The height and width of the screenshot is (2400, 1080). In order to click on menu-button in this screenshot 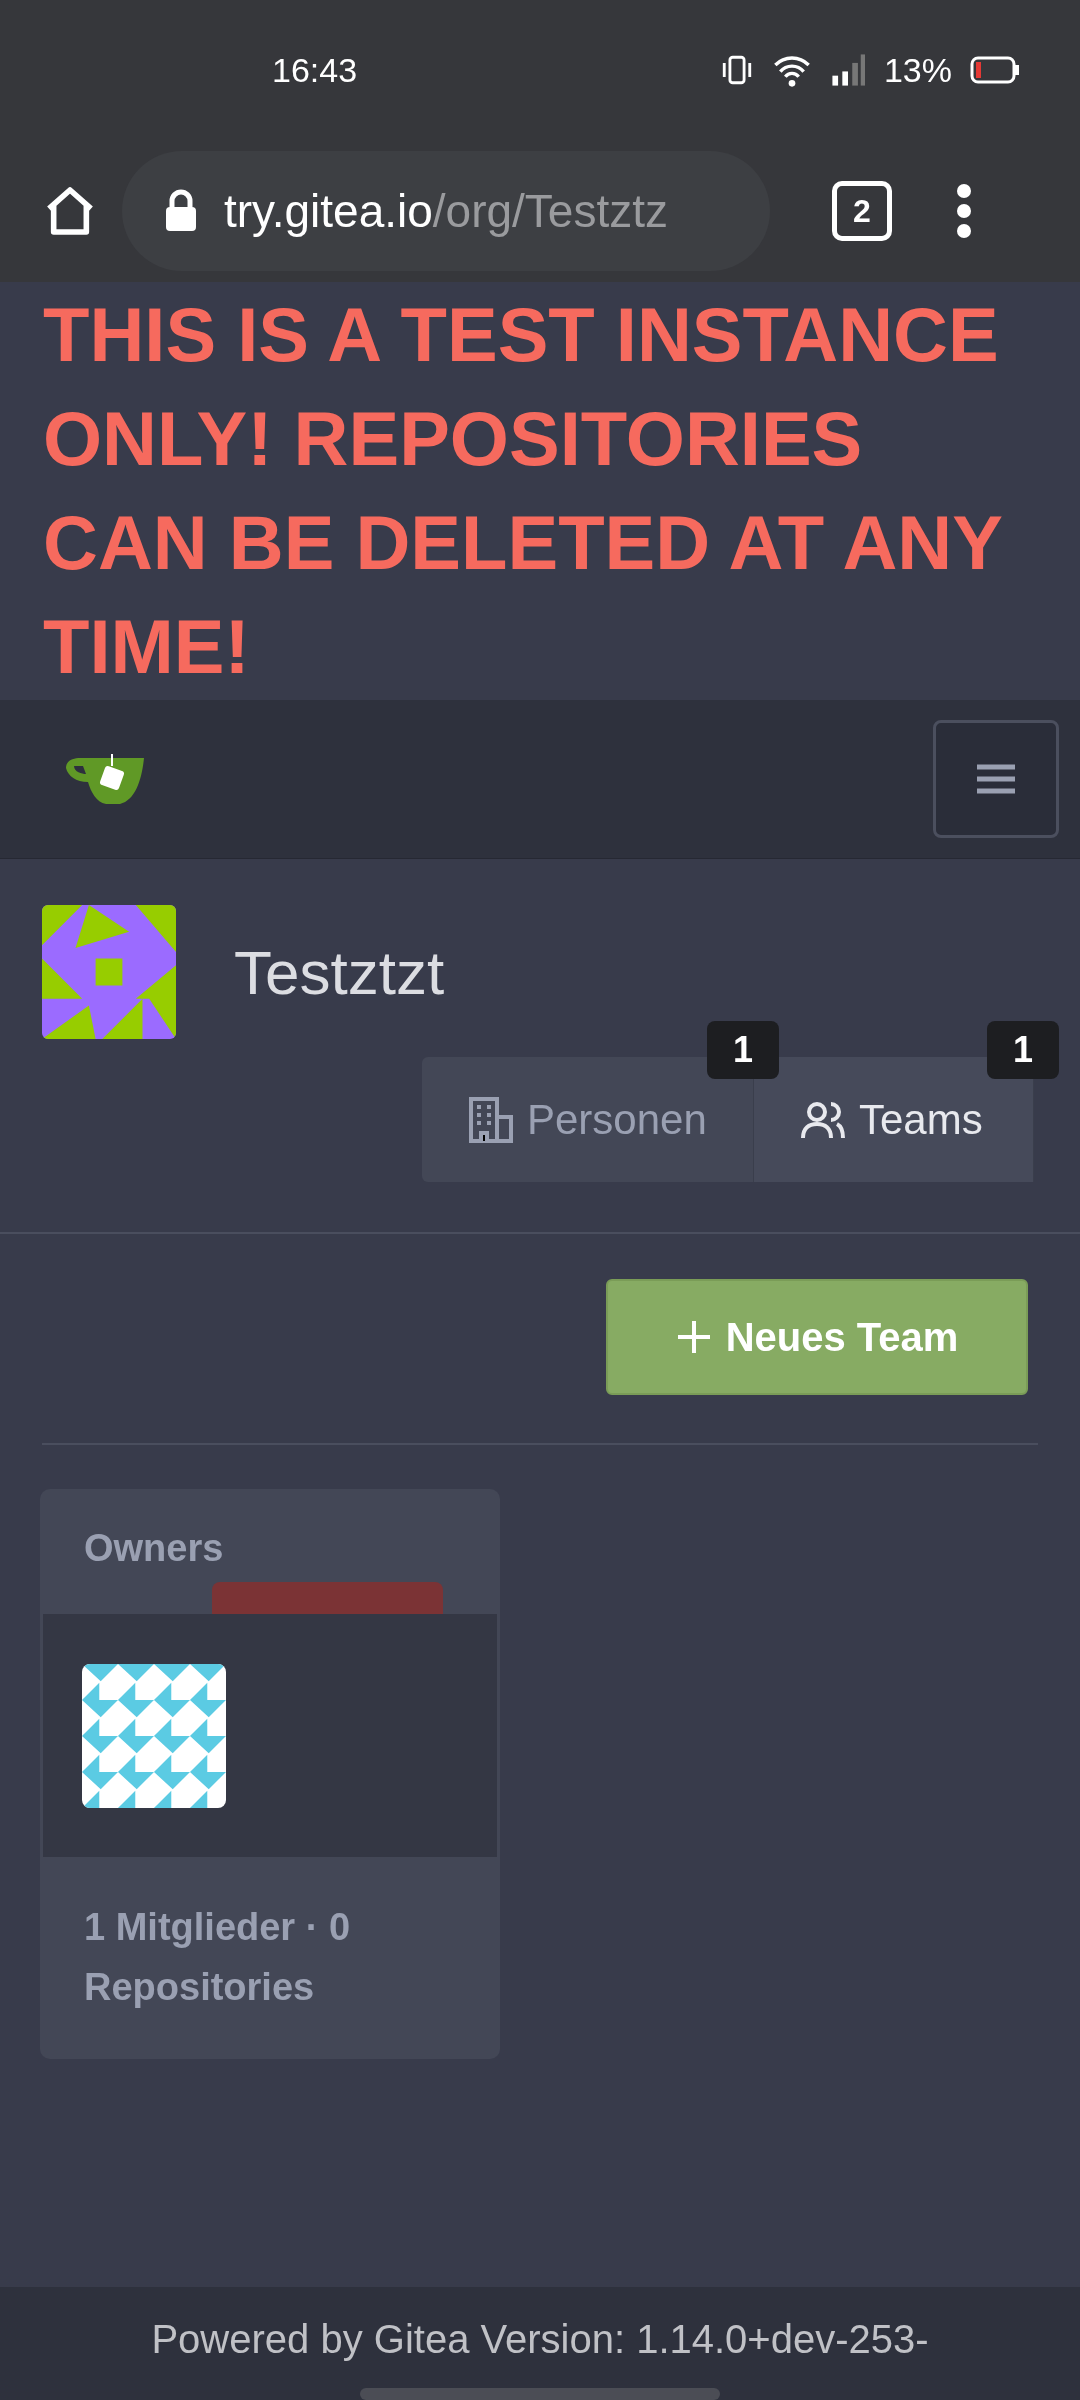, I will do `click(996, 779)`.